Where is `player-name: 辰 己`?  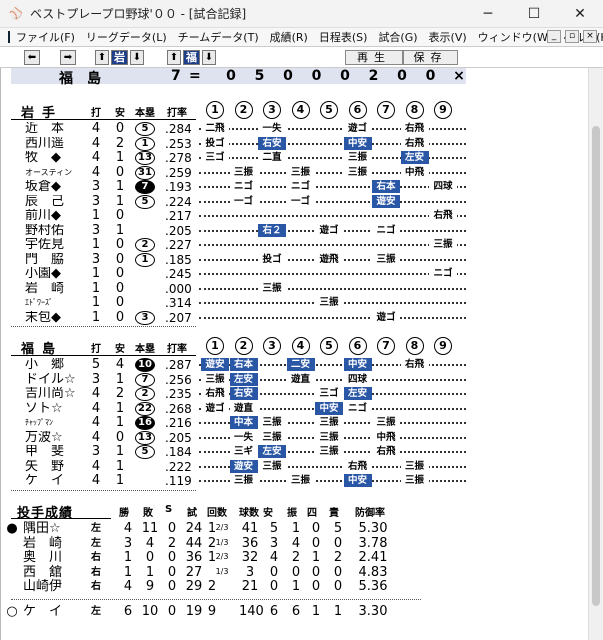
player-name: 辰 己 is located at coordinates (54, 202).